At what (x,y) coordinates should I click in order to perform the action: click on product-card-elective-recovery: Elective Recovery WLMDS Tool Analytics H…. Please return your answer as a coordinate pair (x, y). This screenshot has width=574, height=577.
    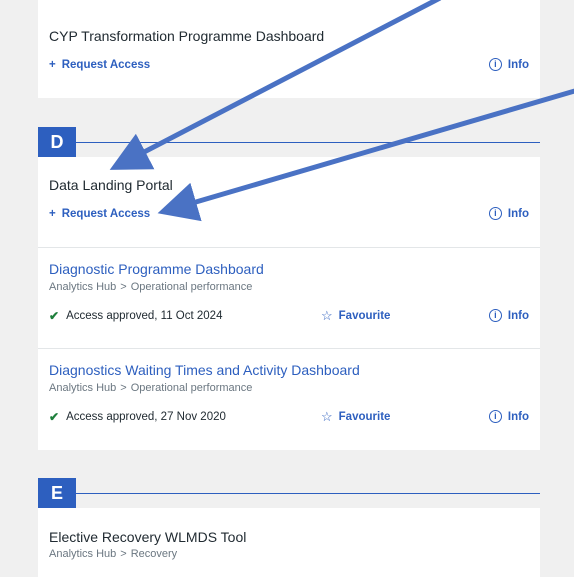
    Looking at the image, I should click on (289, 542).